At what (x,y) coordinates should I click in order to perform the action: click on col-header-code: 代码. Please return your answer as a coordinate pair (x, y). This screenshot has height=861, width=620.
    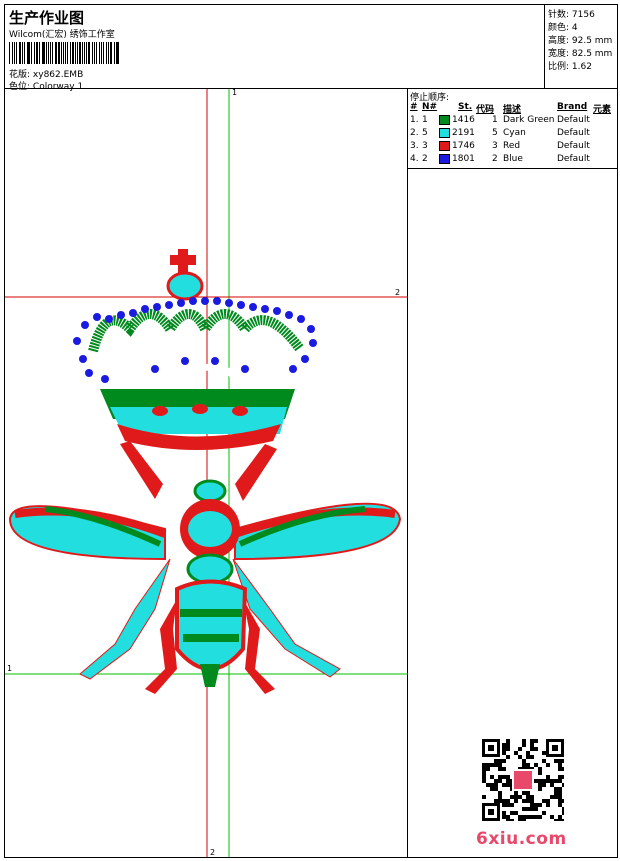
    Looking at the image, I should click on (485, 110).